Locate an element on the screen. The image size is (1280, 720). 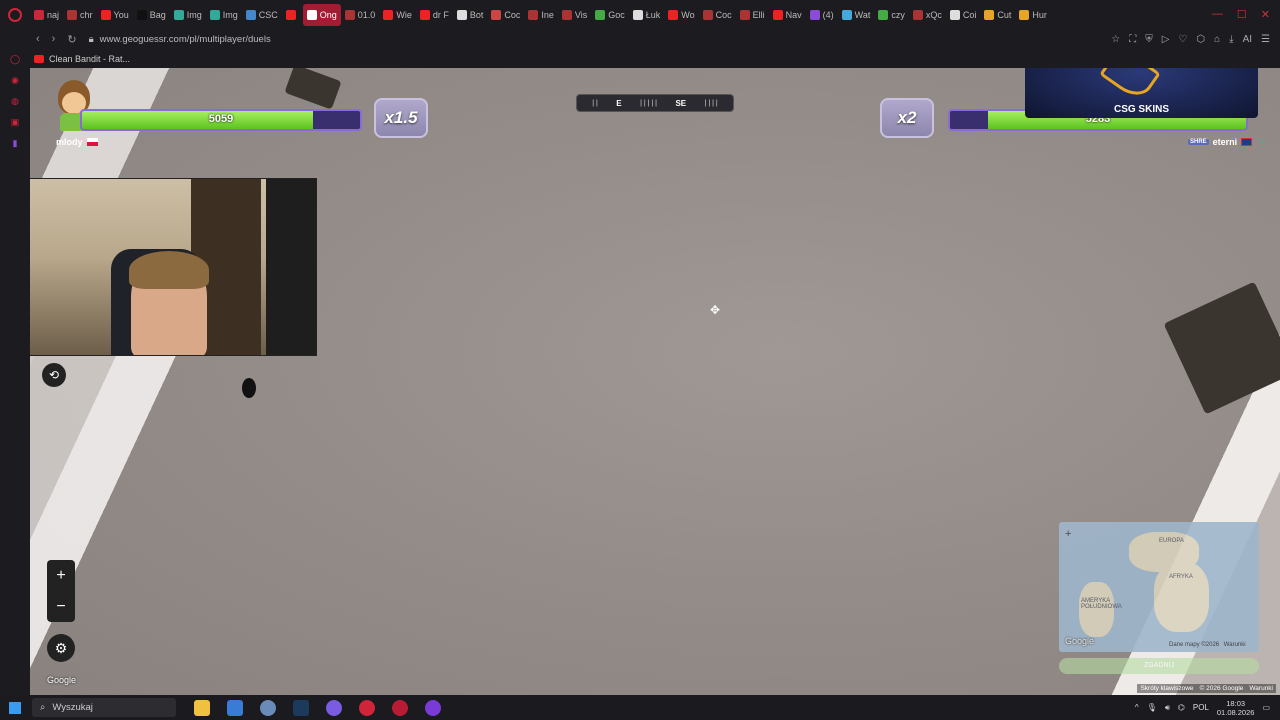
steam-icon is located at coordinates (301, 707).